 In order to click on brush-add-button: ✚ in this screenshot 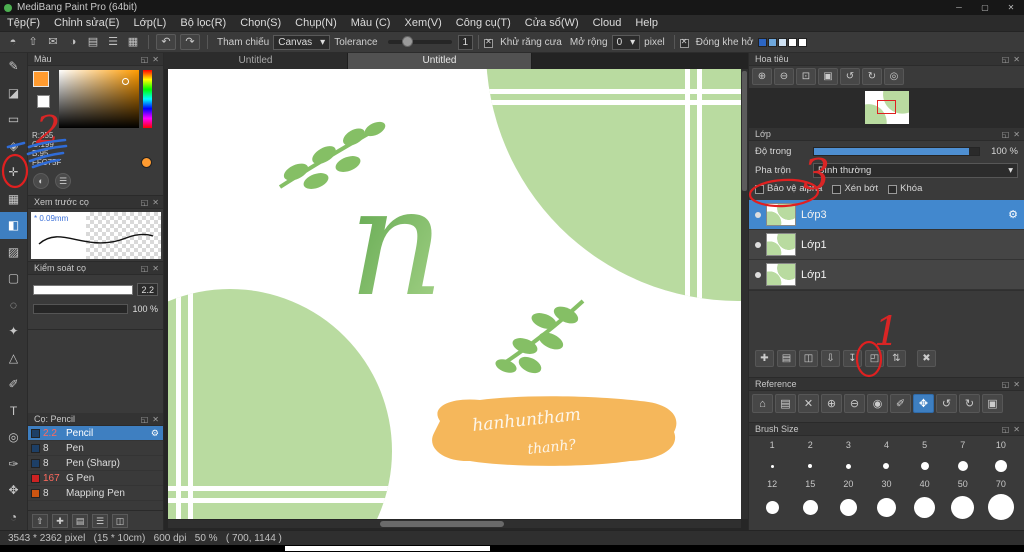, I will do `click(60, 520)`.